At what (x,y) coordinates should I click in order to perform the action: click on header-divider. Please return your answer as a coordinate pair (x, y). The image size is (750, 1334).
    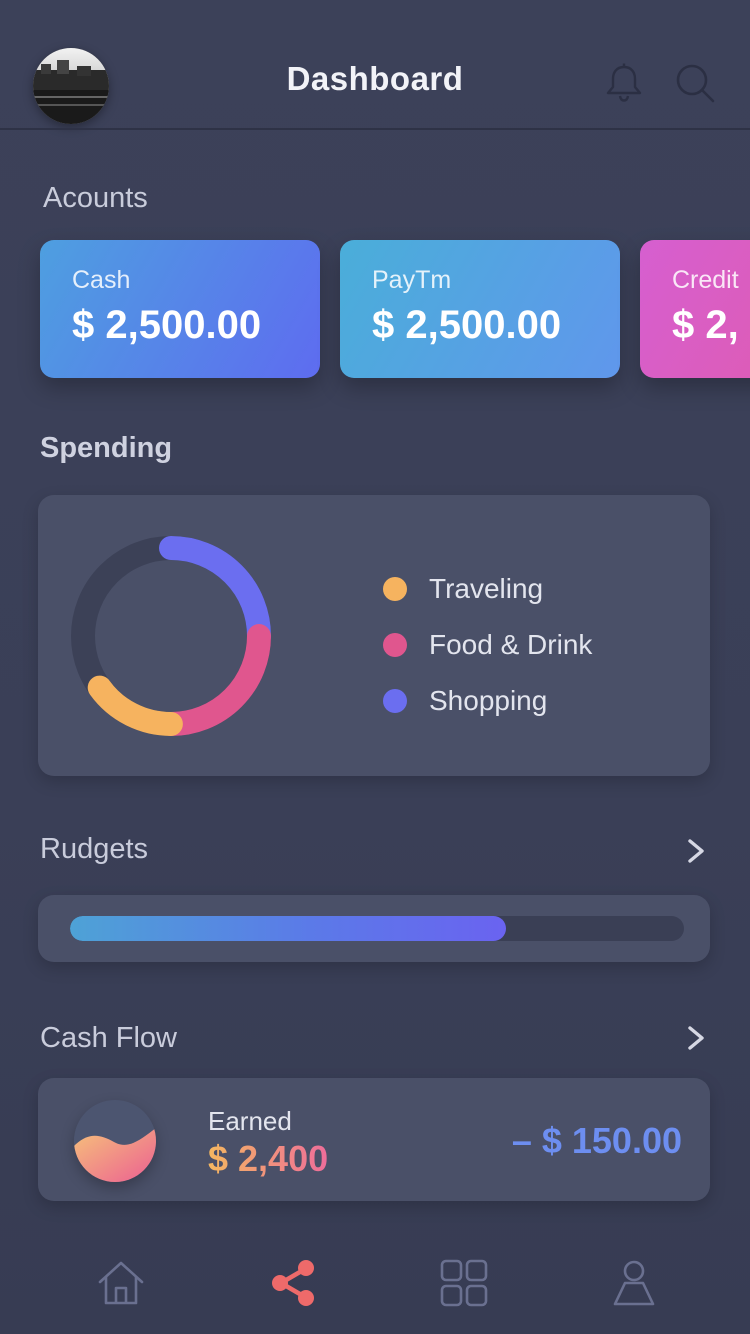
    Looking at the image, I should click on (375, 129).